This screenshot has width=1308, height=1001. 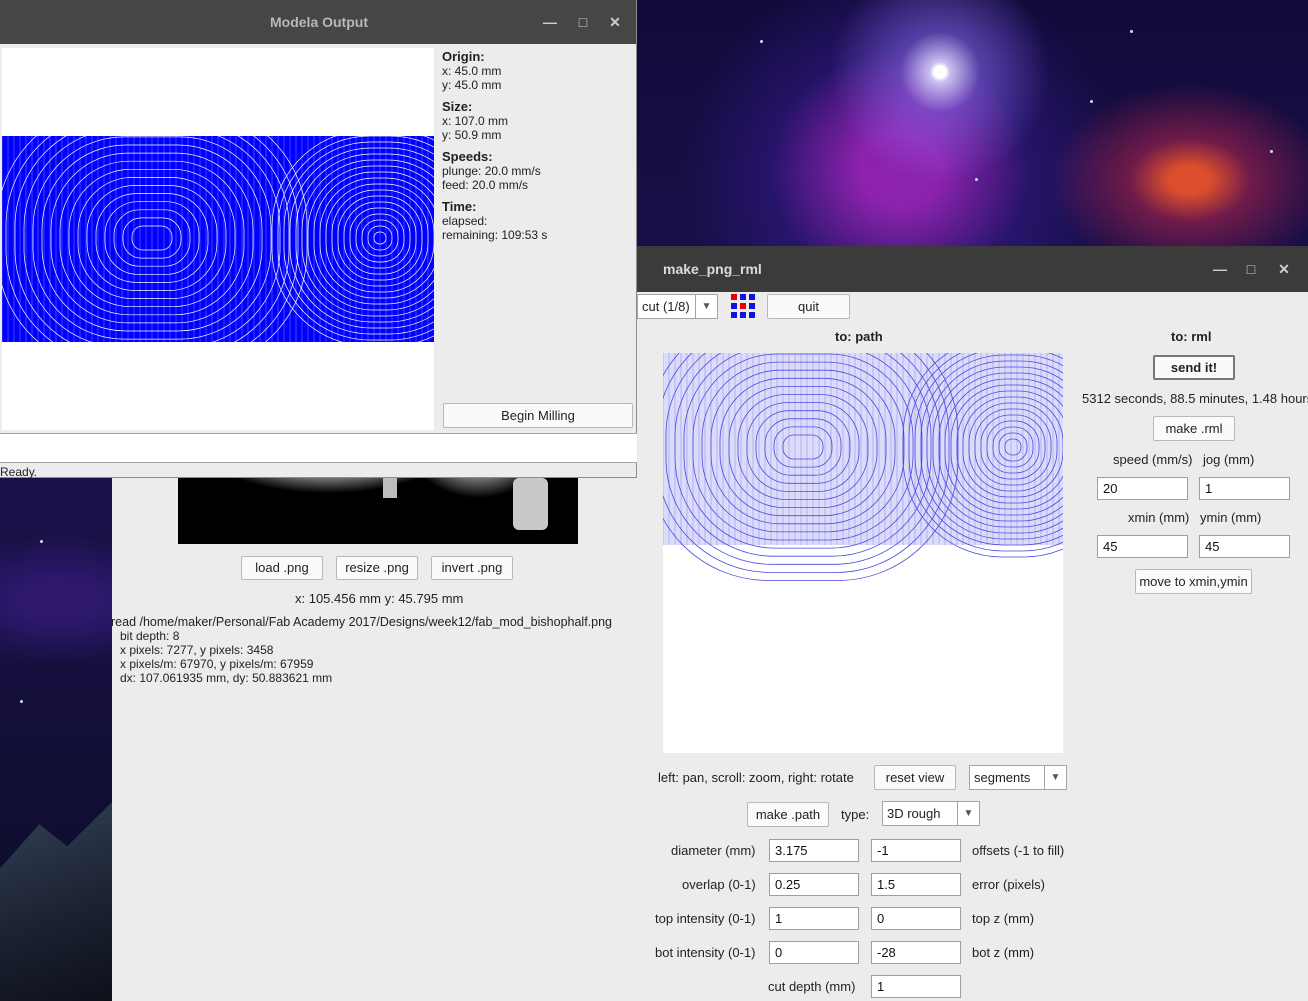 What do you see at coordinates (491, 171) in the screenshot?
I see `plunge-speed: plunge: 20.0 mm/s` at bounding box center [491, 171].